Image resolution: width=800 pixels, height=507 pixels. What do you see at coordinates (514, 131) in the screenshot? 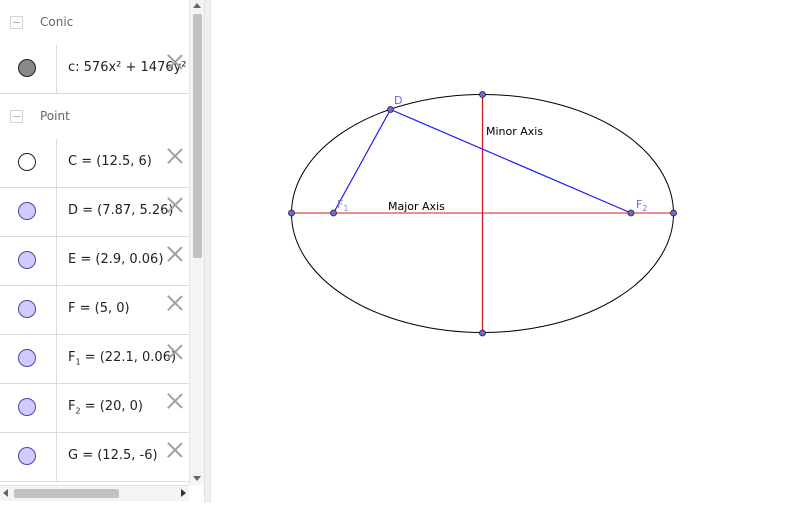
I see `minor-axis-label: Minor Axis` at bounding box center [514, 131].